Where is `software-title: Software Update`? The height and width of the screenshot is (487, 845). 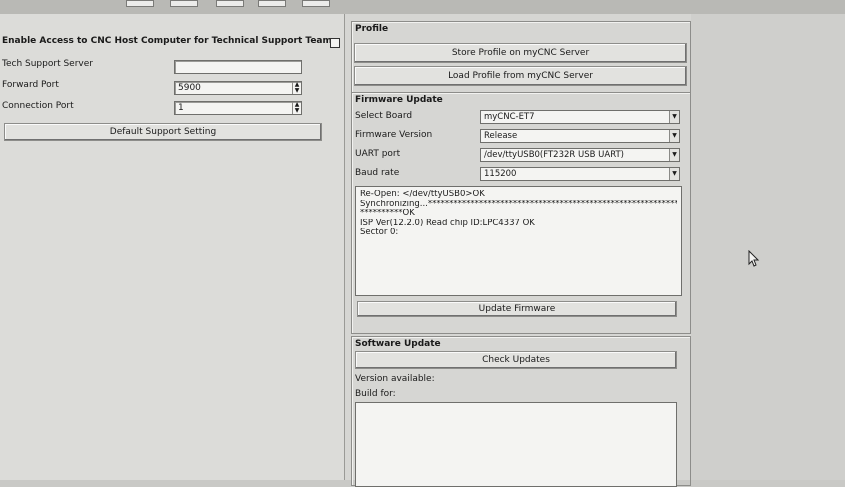 software-title: Software Update is located at coordinates (398, 344).